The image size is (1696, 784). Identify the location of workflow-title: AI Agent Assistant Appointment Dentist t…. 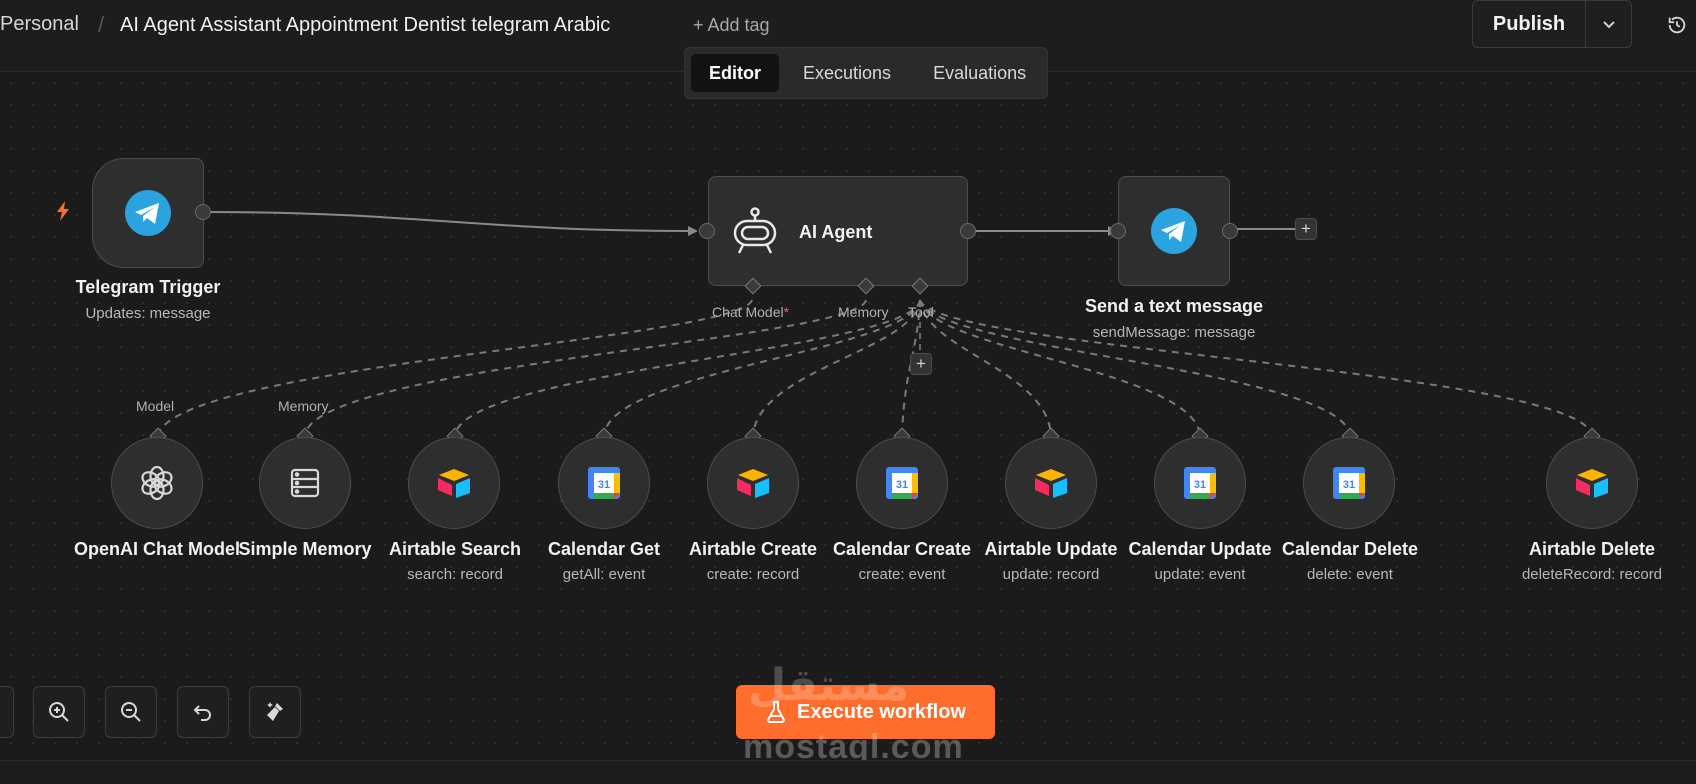
(365, 25).